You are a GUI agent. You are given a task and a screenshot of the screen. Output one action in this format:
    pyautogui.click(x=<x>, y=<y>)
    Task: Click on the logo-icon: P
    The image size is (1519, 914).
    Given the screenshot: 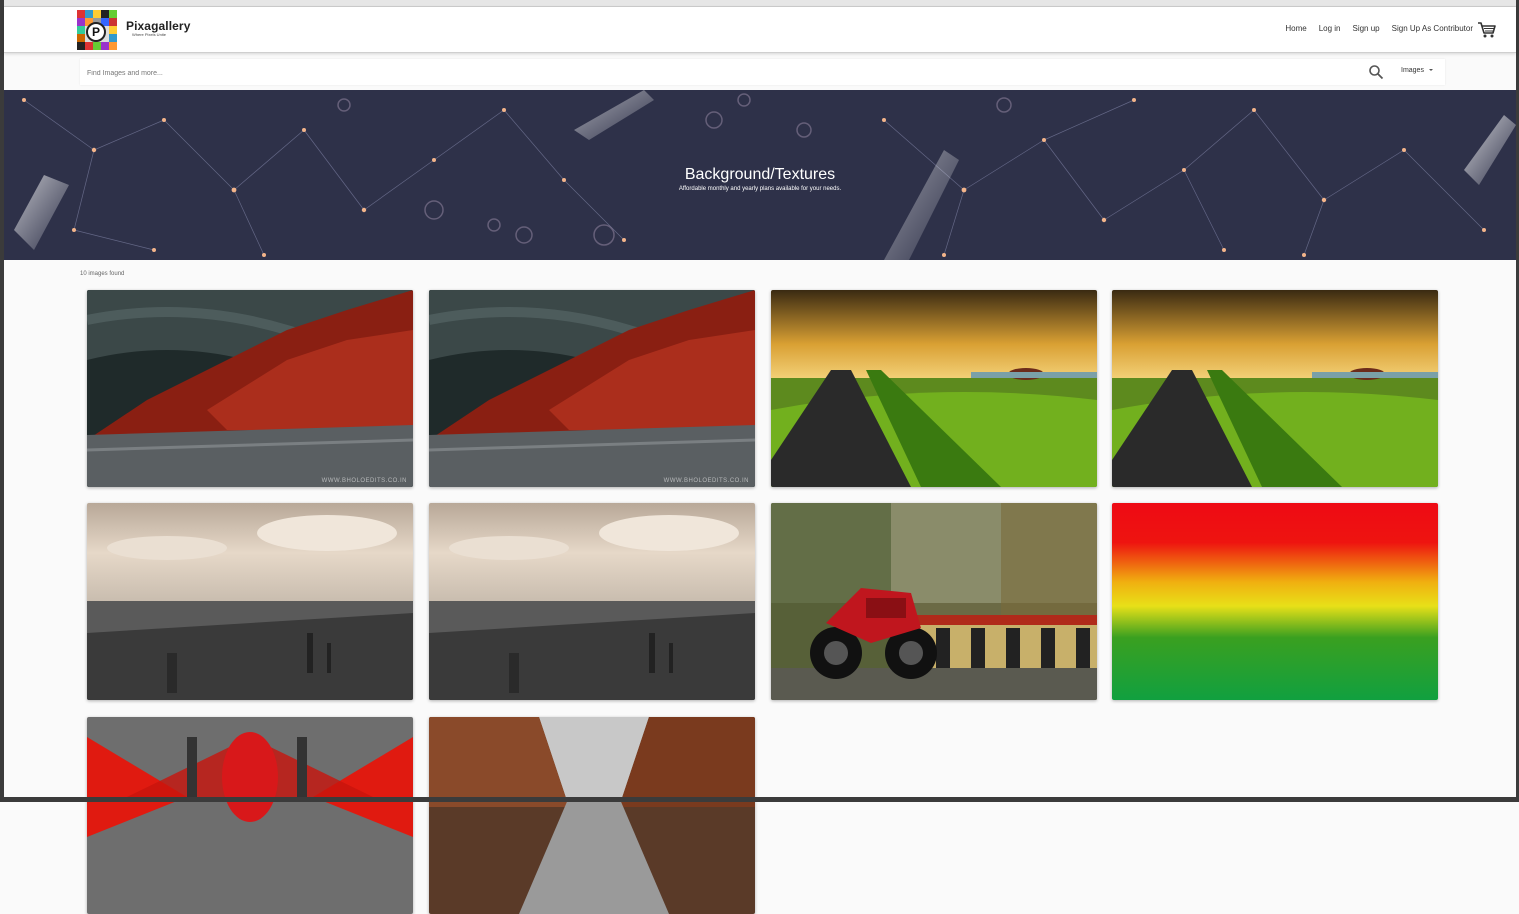 What is the action you would take?
    pyautogui.click(x=97, y=30)
    